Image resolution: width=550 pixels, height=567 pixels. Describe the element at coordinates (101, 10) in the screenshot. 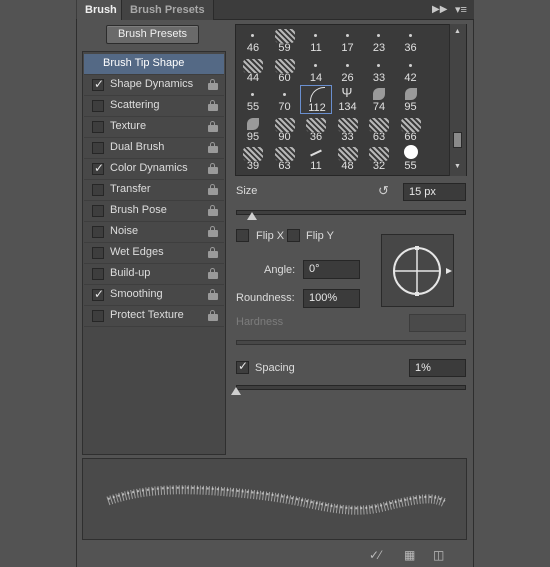

I see `tab-brush: Brush` at that location.